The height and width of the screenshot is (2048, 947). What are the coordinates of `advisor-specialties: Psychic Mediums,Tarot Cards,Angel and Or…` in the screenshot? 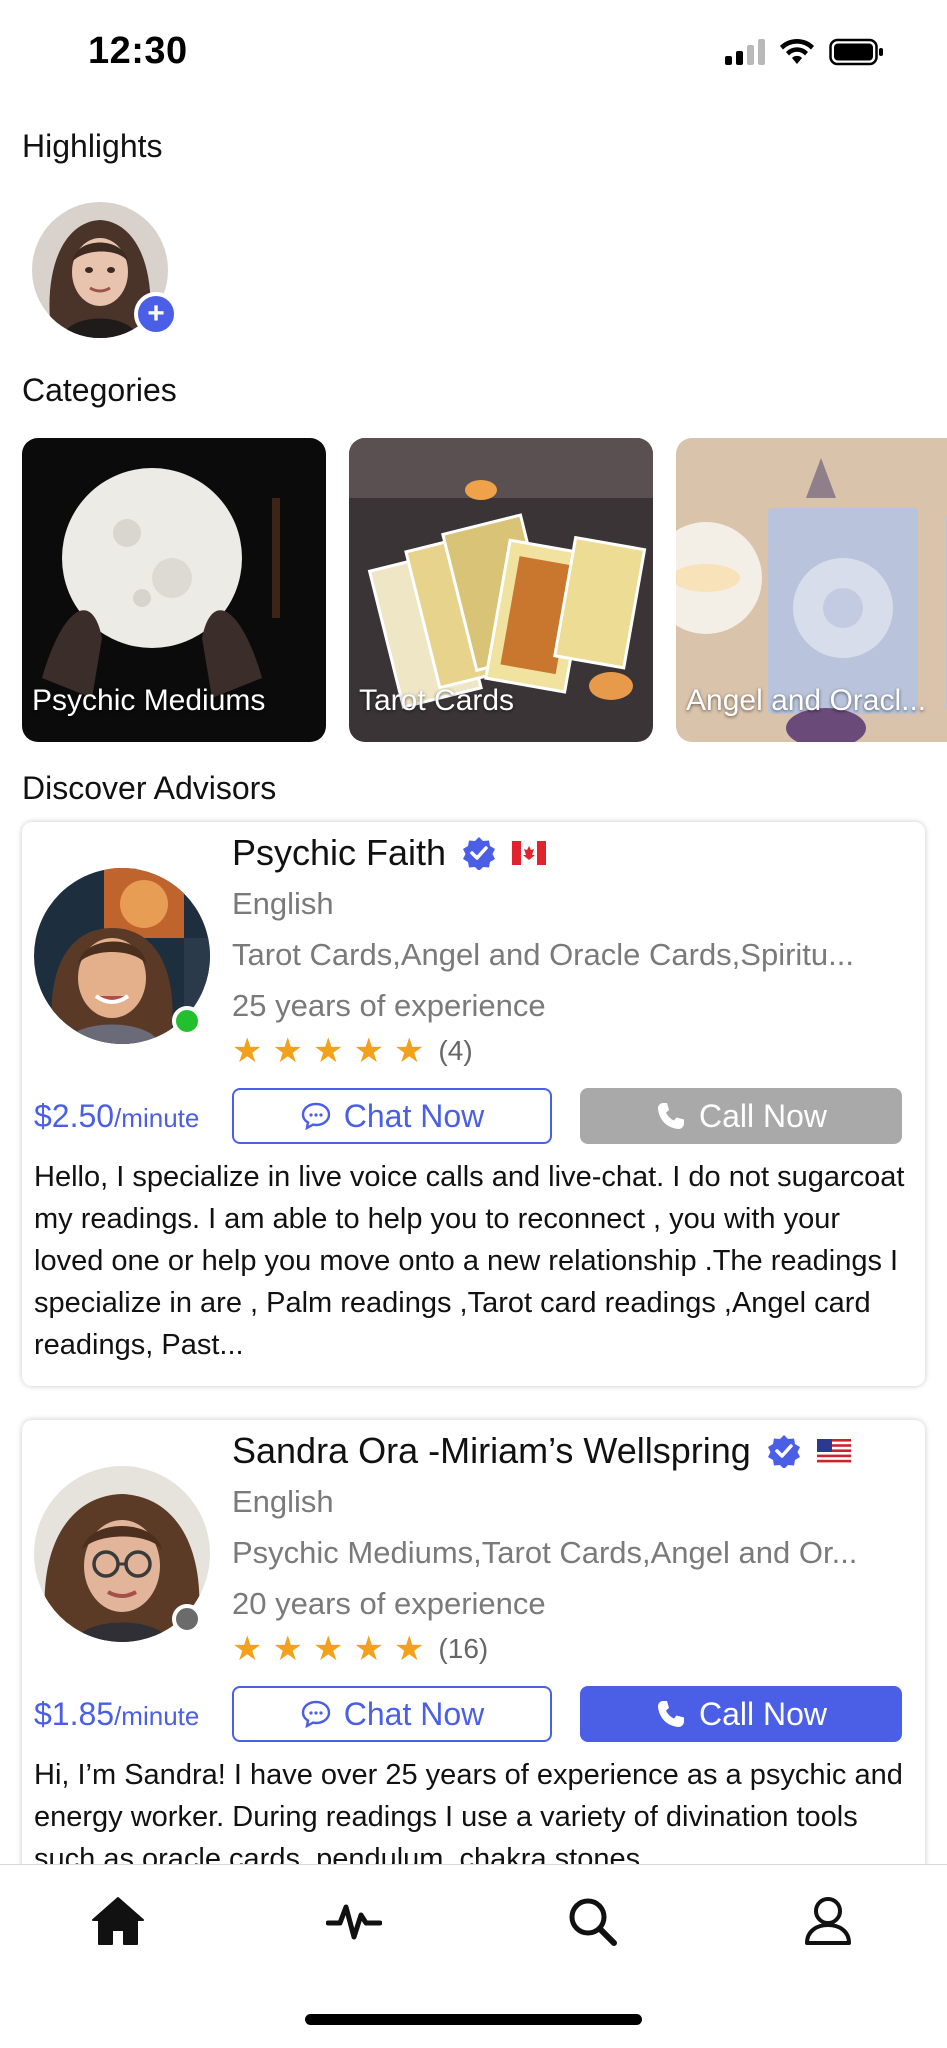 It's located at (545, 1552).